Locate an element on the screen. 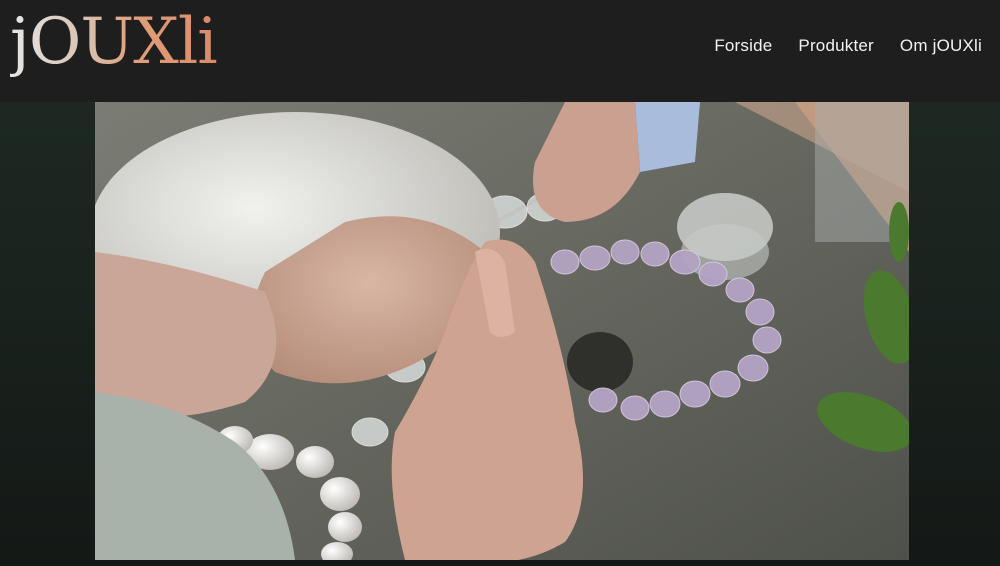  nav-link-produkter: Produkter is located at coordinates (836, 46).